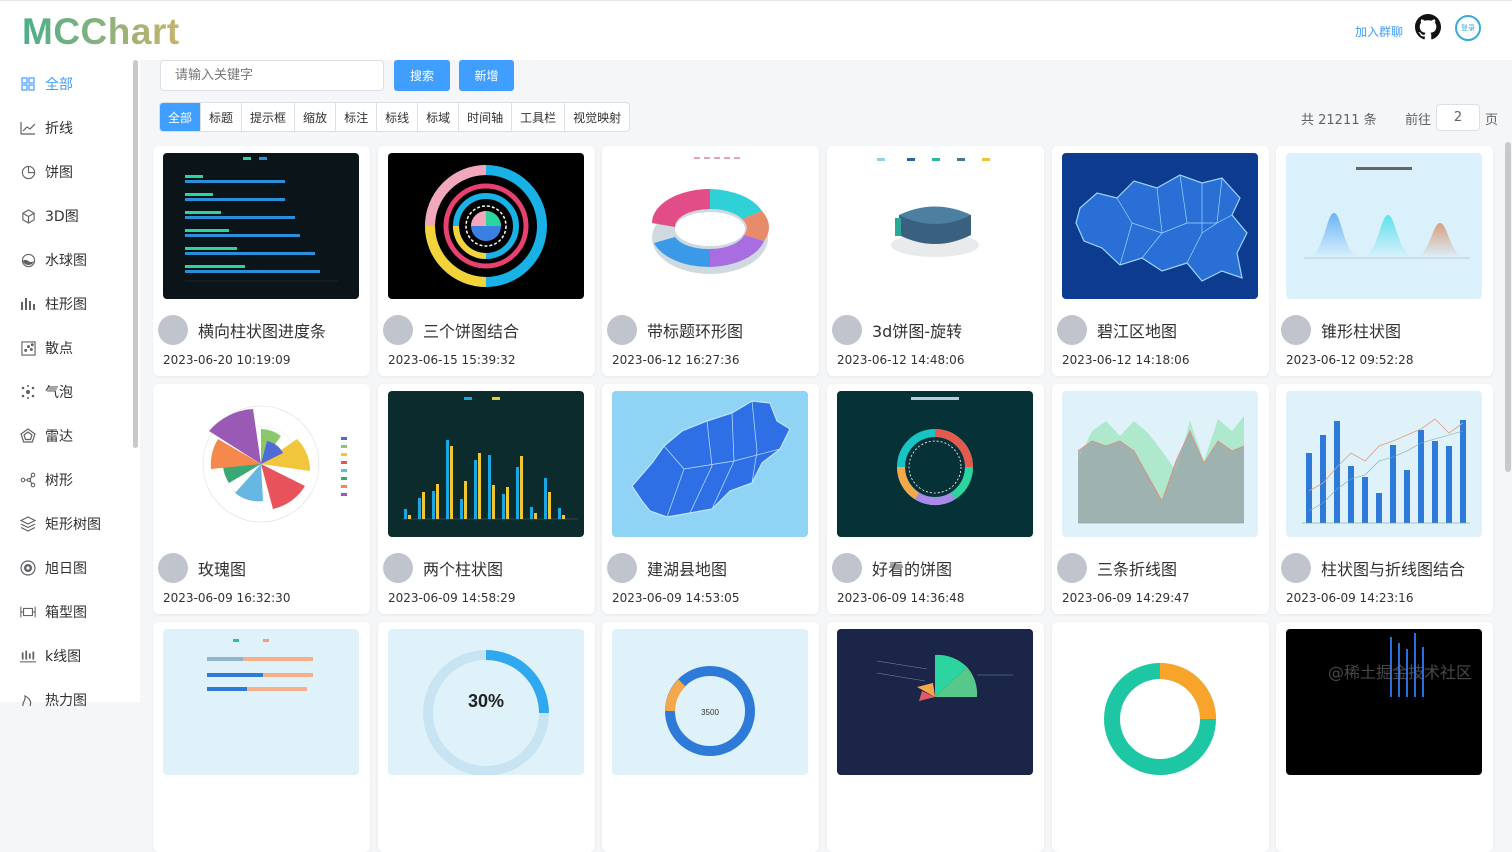  I want to click on sidebar-item-radar: 雷达, so click(46, 436).